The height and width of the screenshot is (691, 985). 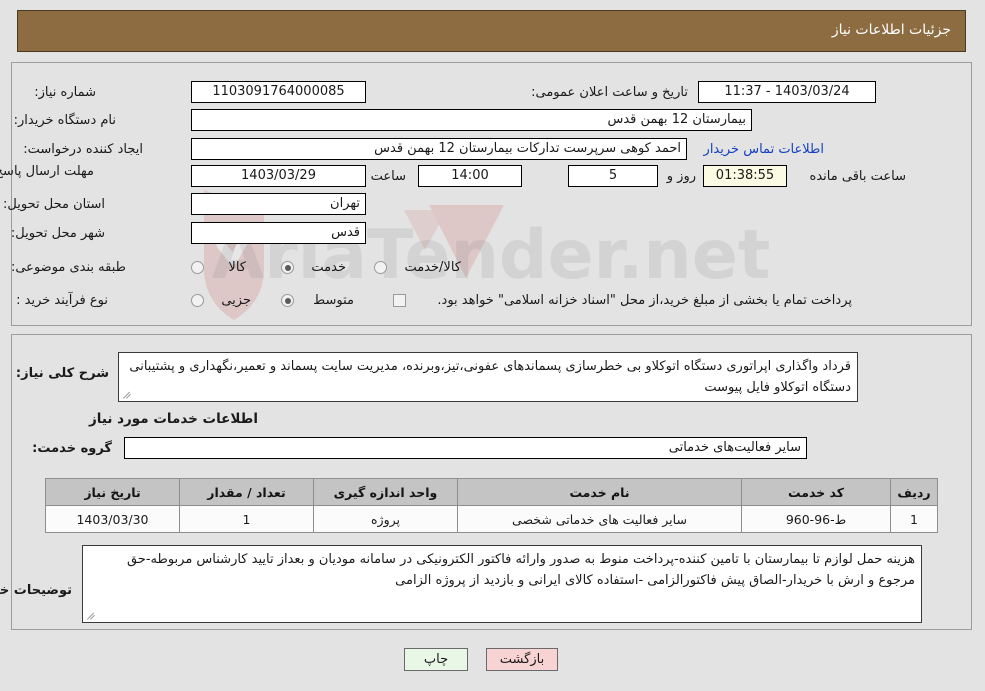 I want to click on buyer-org-value: بیمارستان 12 بهمن قدس, so click(x=472, y=120).